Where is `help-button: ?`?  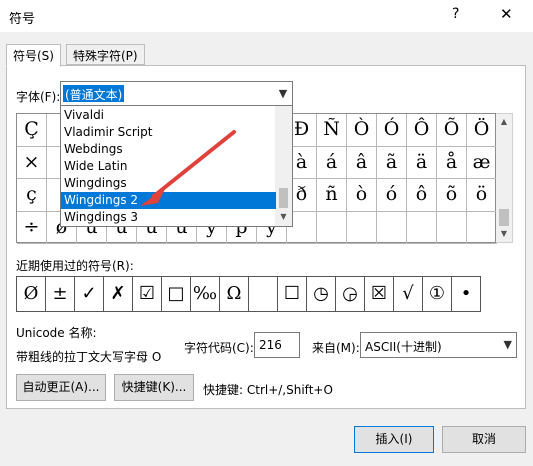
help-button: ? is located at coordinates (455, 14).